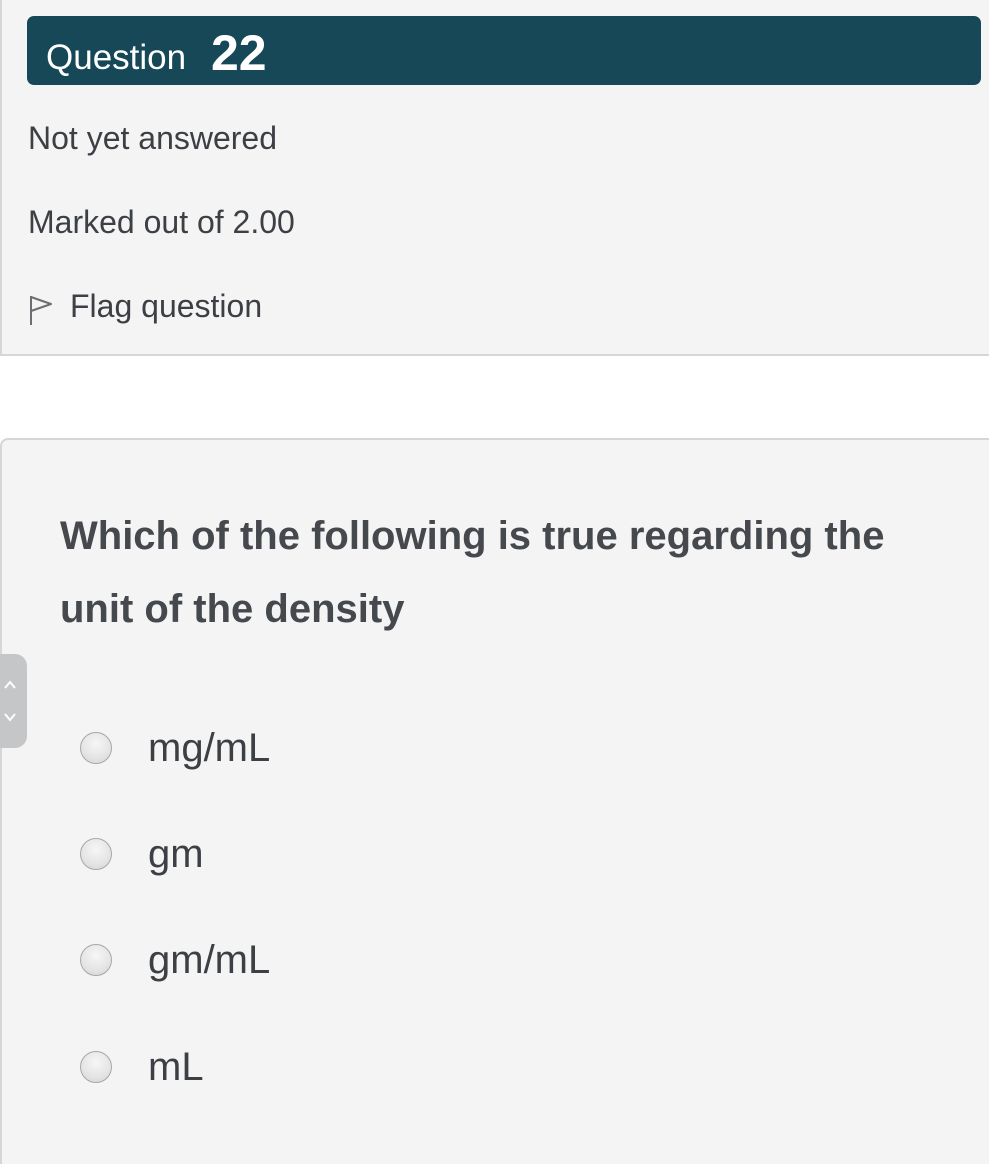 Image resolution: width=989 pixels, height=1164 pixels. What do you see at coordinates (10, 717) in the screenshot?
I see `chevron-down-icon` at bounding box center [10, 717].